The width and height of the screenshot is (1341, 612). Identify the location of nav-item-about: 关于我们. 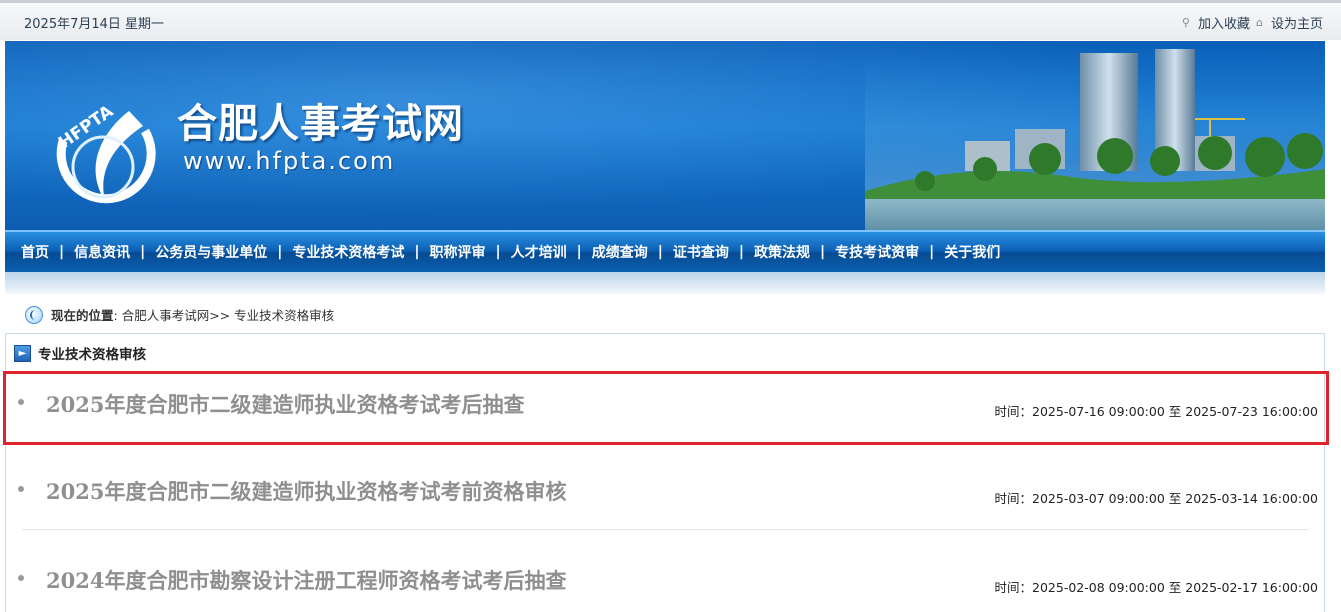
(972, 252).